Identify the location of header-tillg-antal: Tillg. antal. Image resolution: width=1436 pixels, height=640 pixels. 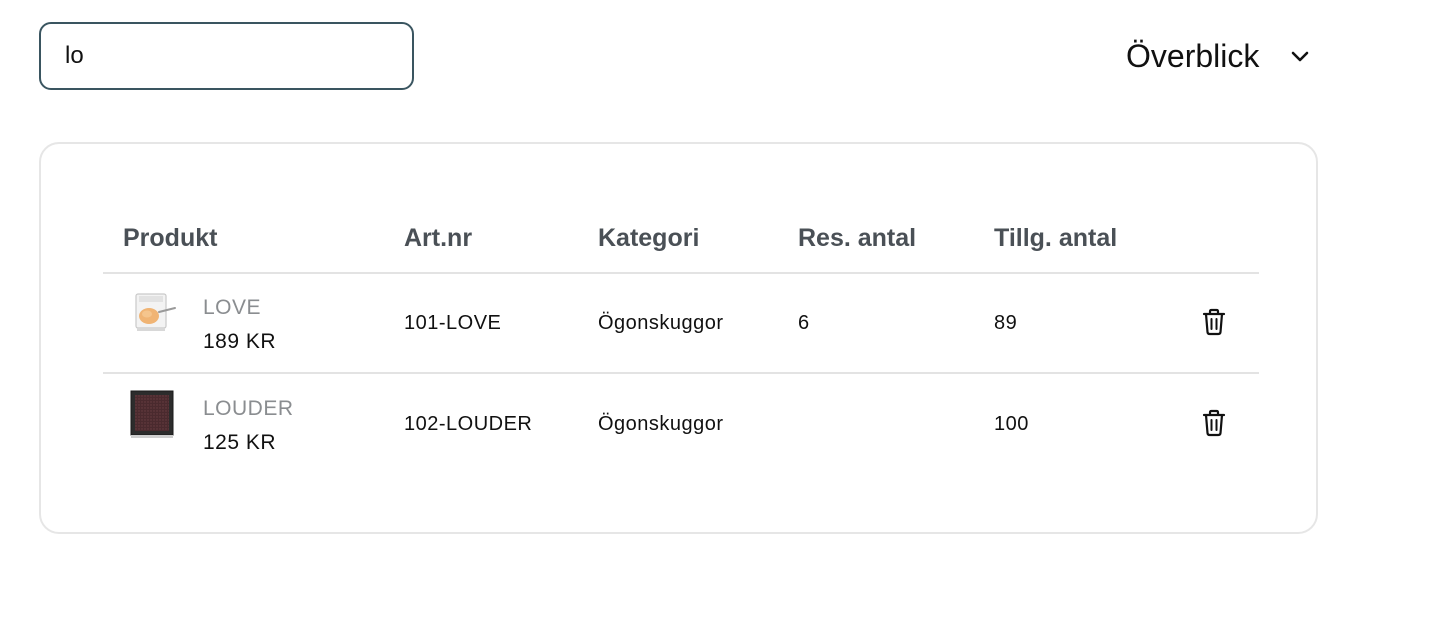
(1056, 238).